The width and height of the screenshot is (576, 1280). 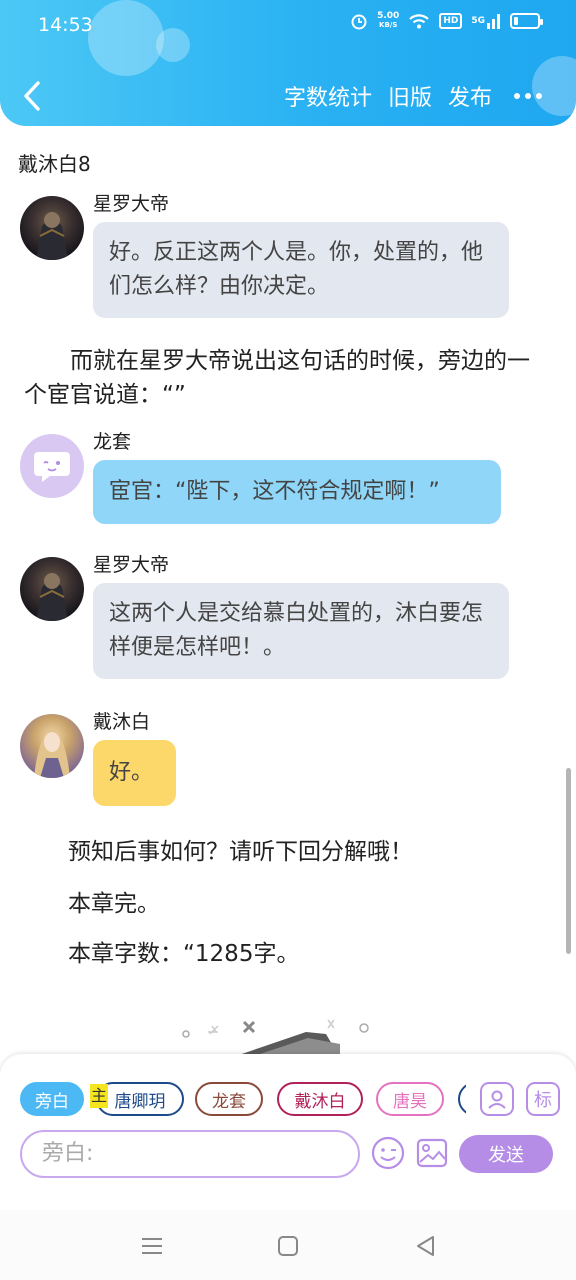 What do you see at coordinates (183, 951) in the screenshot?
I see `ending-line: 本章字数：“1285字。` at bounding box center [183, 951].